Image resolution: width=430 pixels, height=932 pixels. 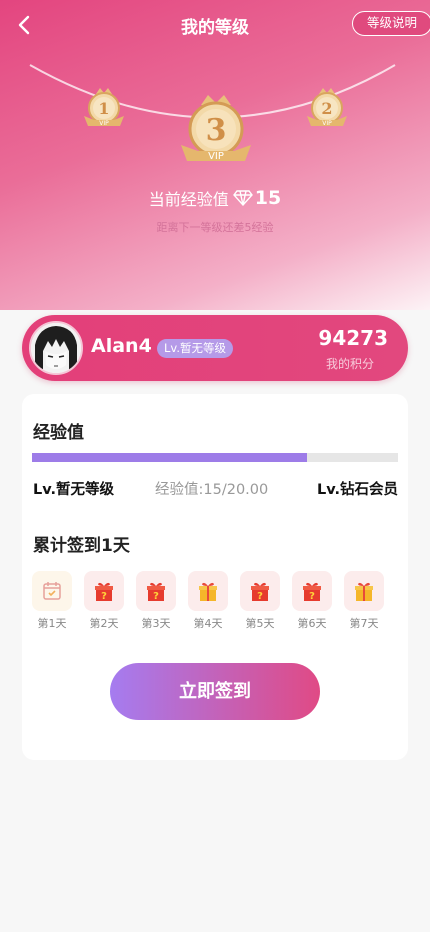 I want to click on calendar-check-icon, so click(x=52, y=591).